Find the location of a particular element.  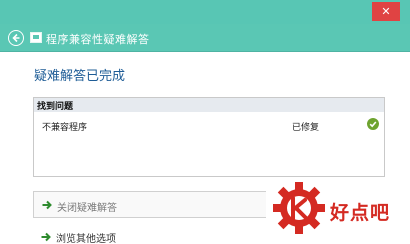

problem-name: 不兼容程序 is located at coordinates (65, 128).